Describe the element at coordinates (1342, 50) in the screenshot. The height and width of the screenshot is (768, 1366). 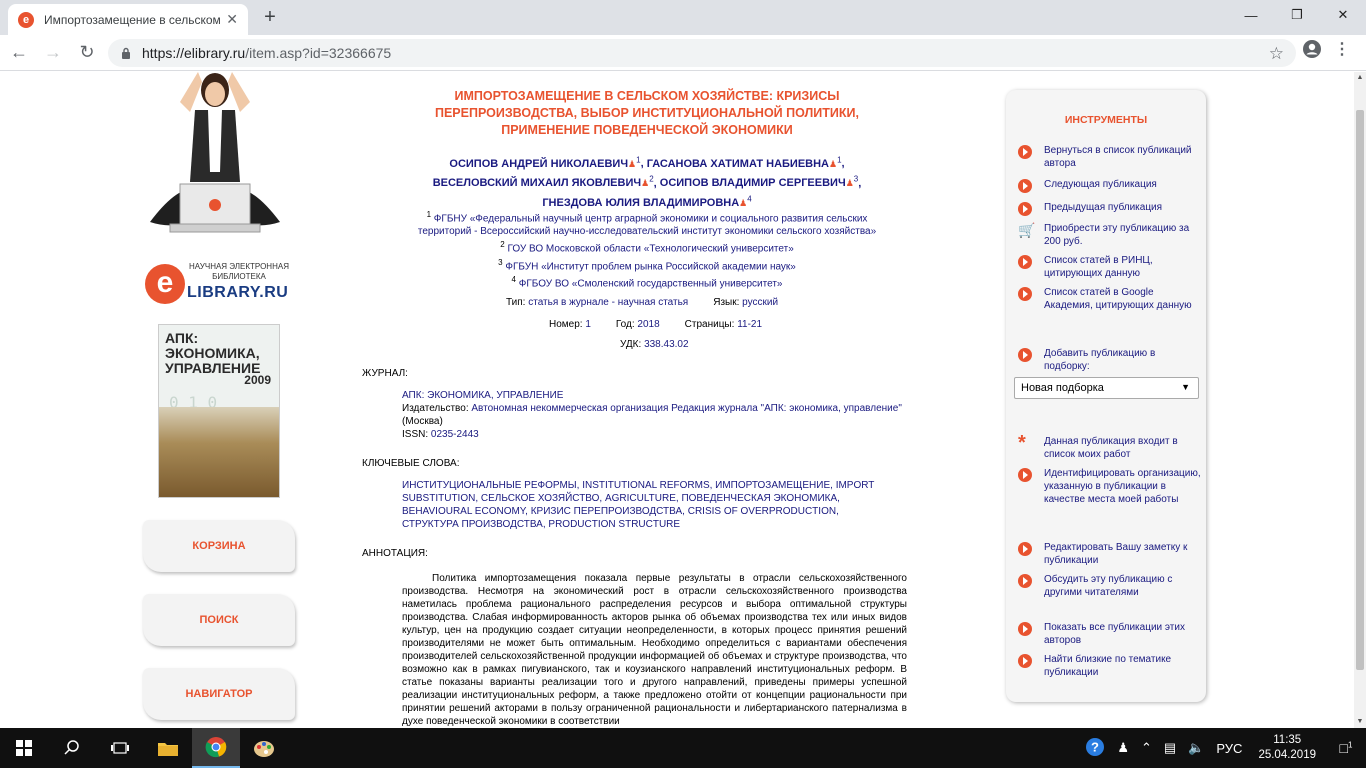
I see `menu-kebab-icon: ⋮` at that location.